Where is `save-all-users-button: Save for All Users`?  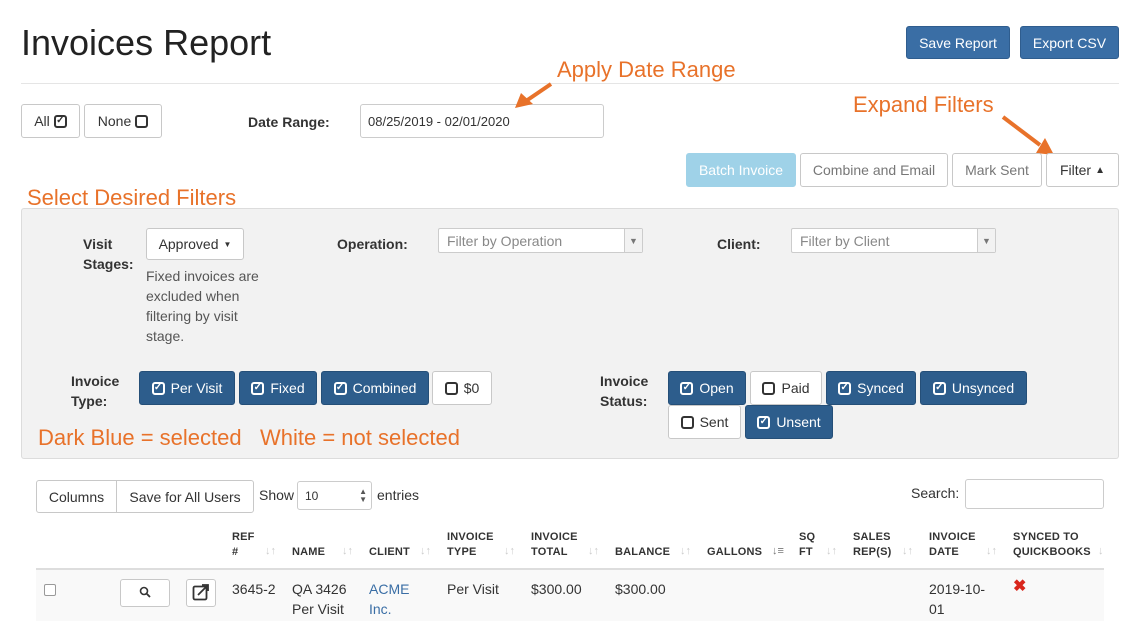 save-all-users-button: Save for All Users is located at coordinates (185, 496).